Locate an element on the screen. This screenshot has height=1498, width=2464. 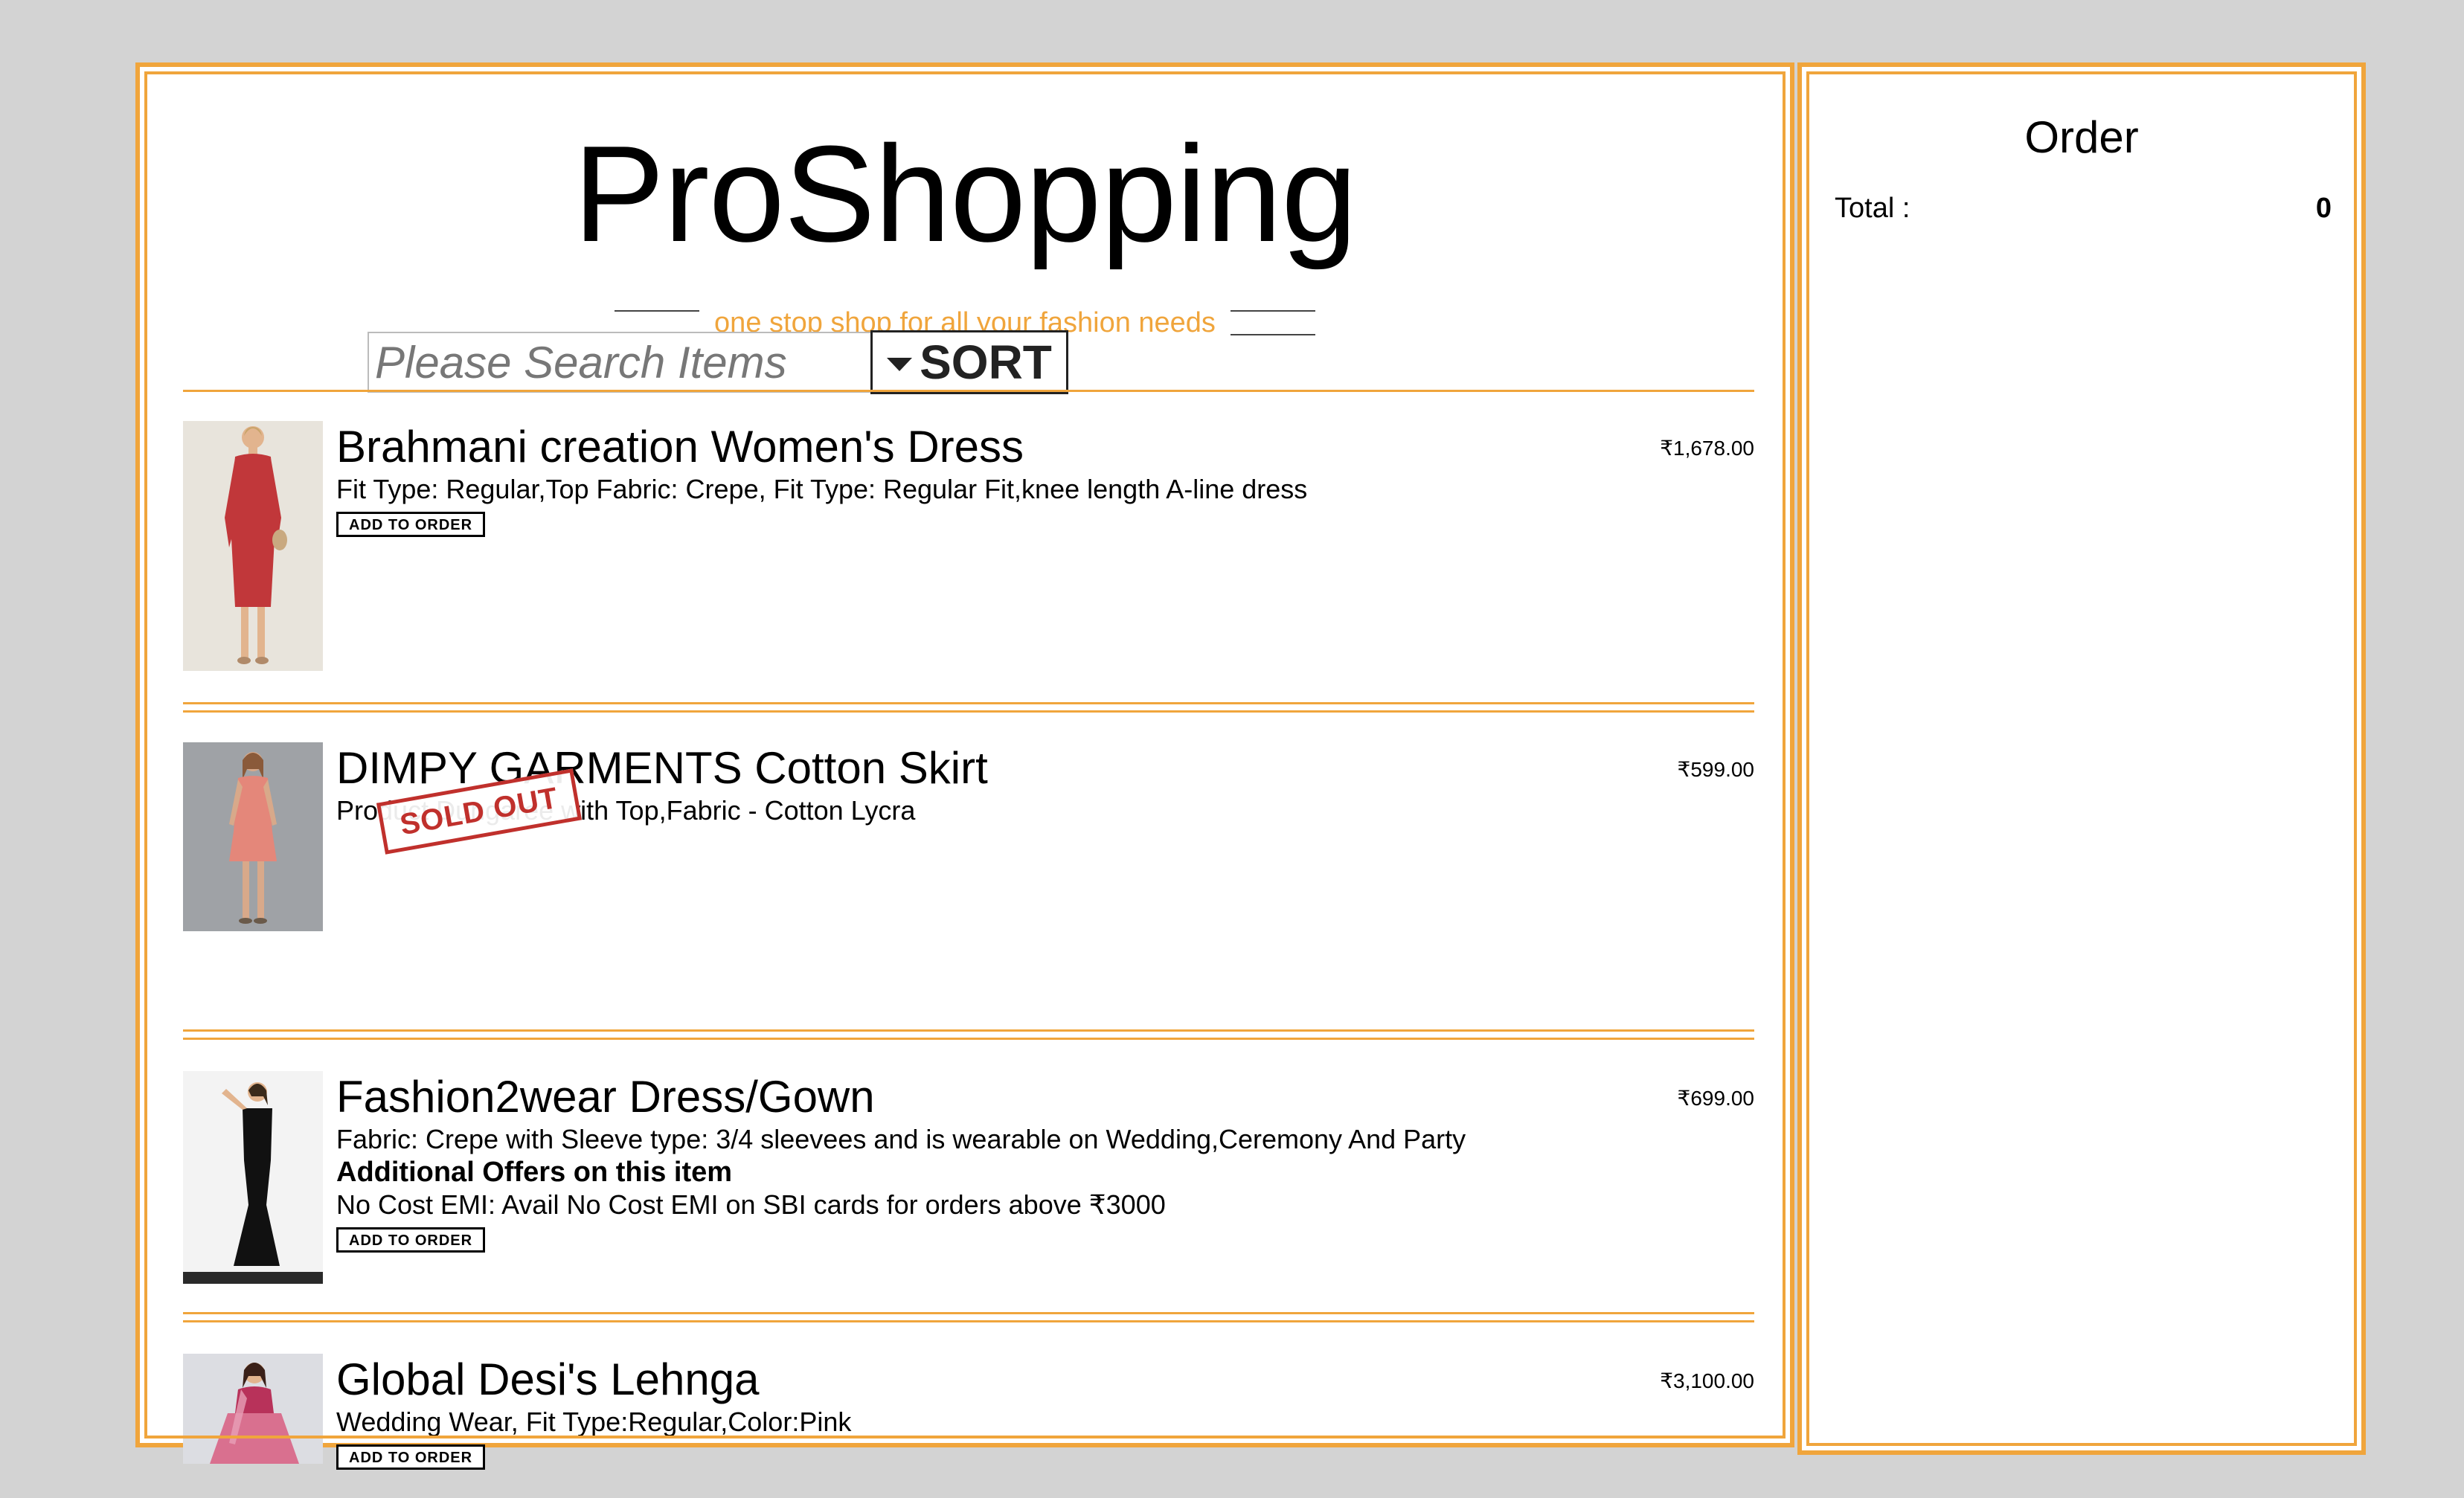
search-input is located at coordinates (619, 362).